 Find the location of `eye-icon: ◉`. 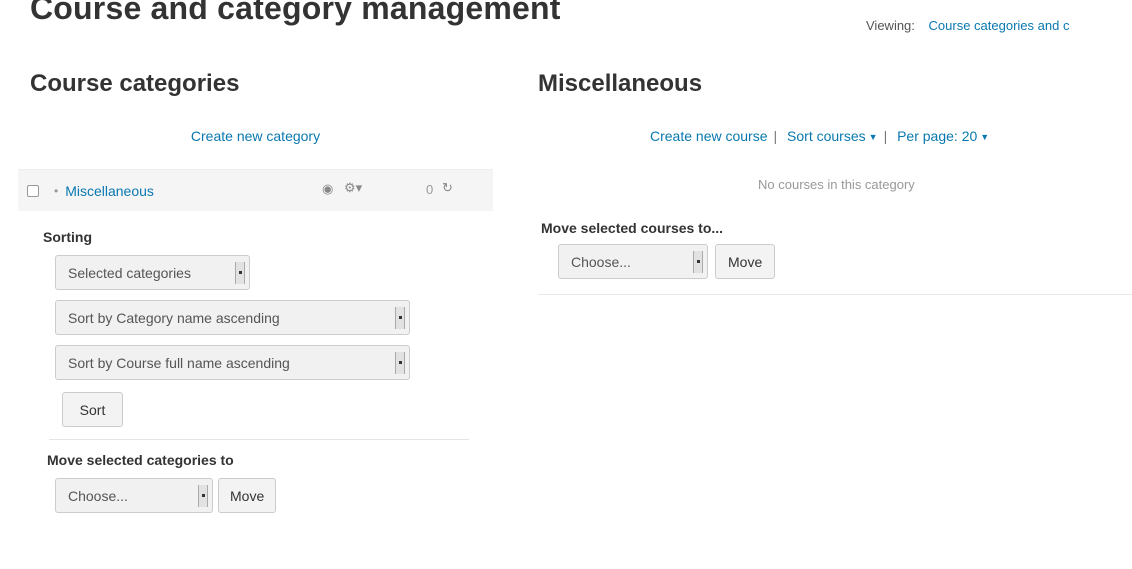

eye-icon: ◉ is located at coordinates (327, 189).